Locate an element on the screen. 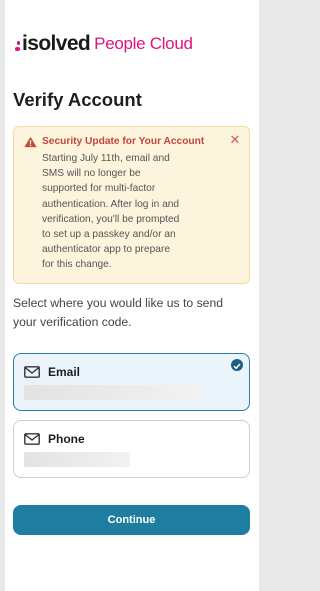 The height and width of the screenshot is (591, 320). alert-body-line: Starting July 11th, email and is located at coordinates (106, 158).